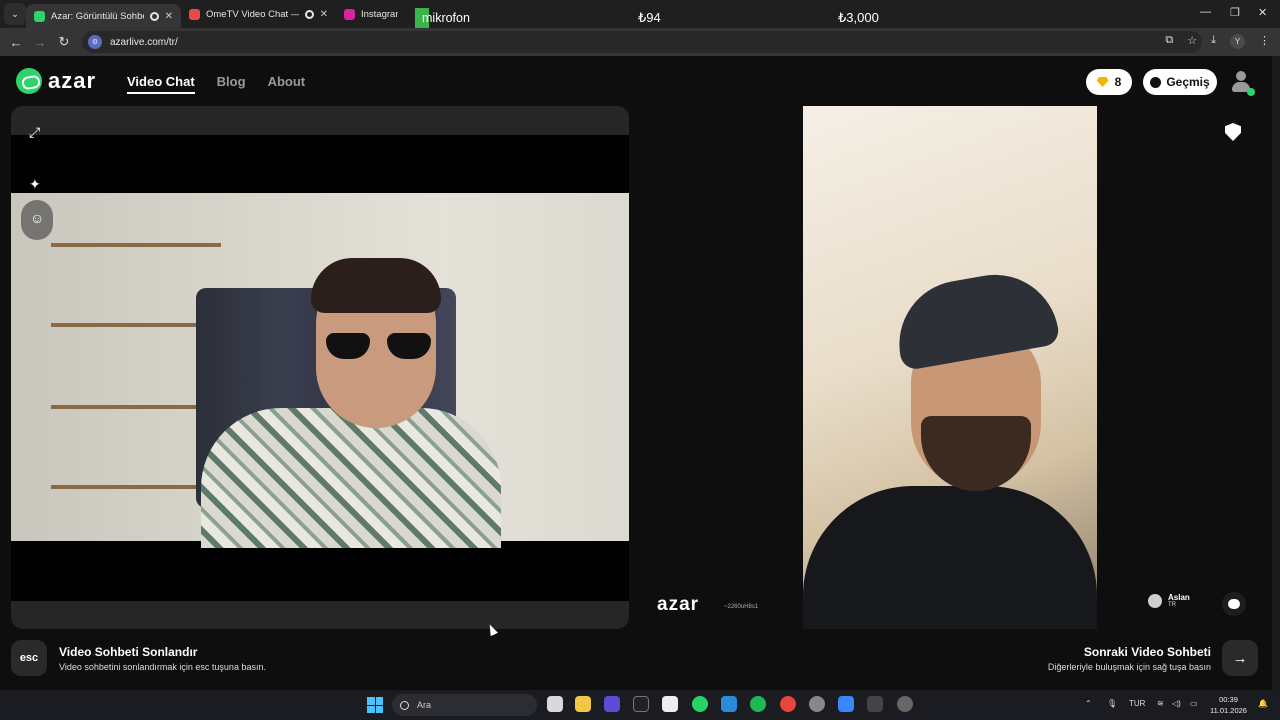 This screenshot has height=720, width=1280. I want to click on user-profile-icon, so click(1242, 83).